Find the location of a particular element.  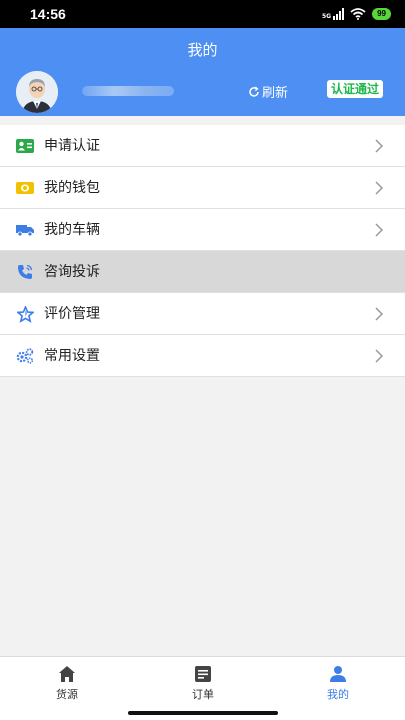

tab-label: 我的 is located at coordinates (338, 694).